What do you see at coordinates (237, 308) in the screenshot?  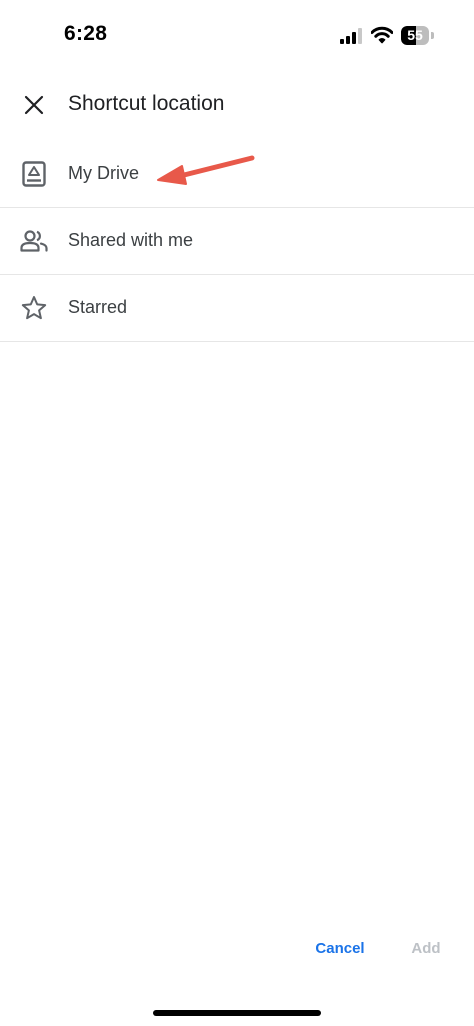 I see `location-item-starred: Starred` at bounding box center [237, 308].